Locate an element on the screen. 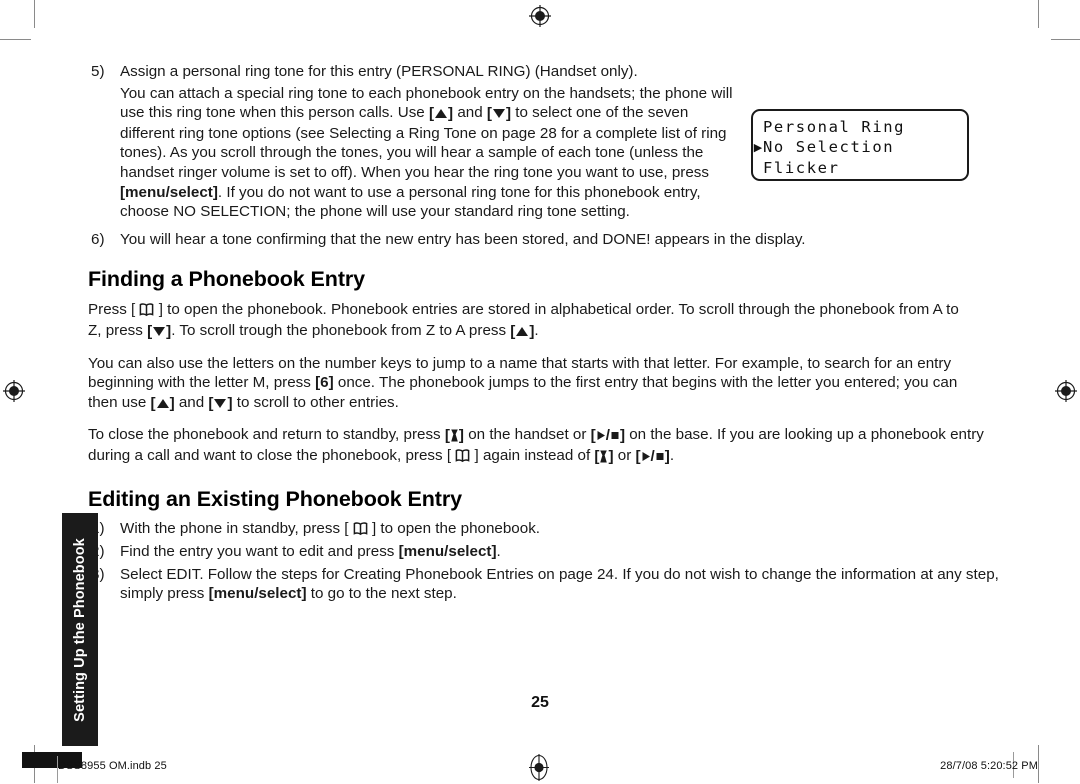  footer-filename: DSS8955 OM.indb 25 is located at coordinates (112, 766).